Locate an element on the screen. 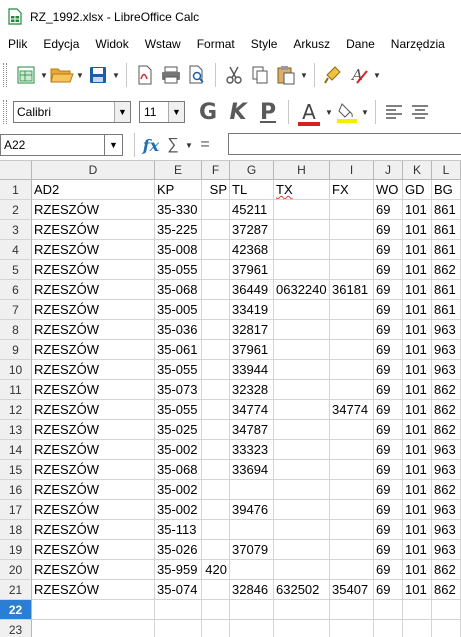 The height and width of the screenshot is (637, 461). cell-i23 is located at coordinates (352, 628).